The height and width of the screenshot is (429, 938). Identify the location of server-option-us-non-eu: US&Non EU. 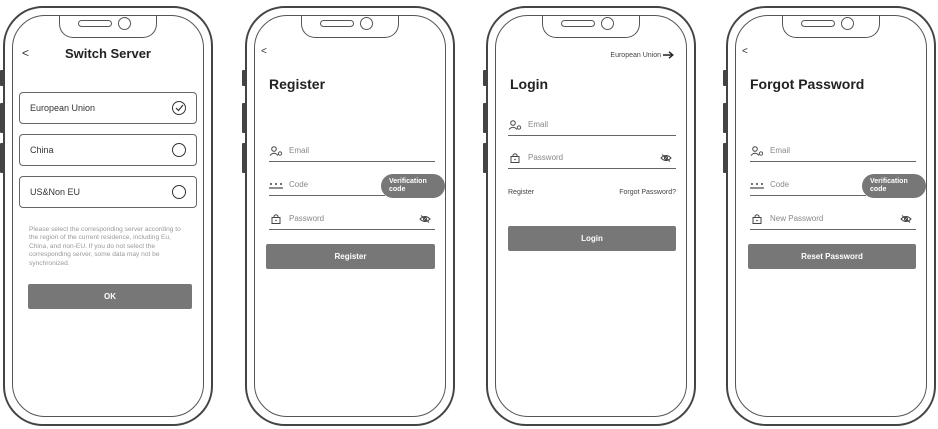
(108, 192).